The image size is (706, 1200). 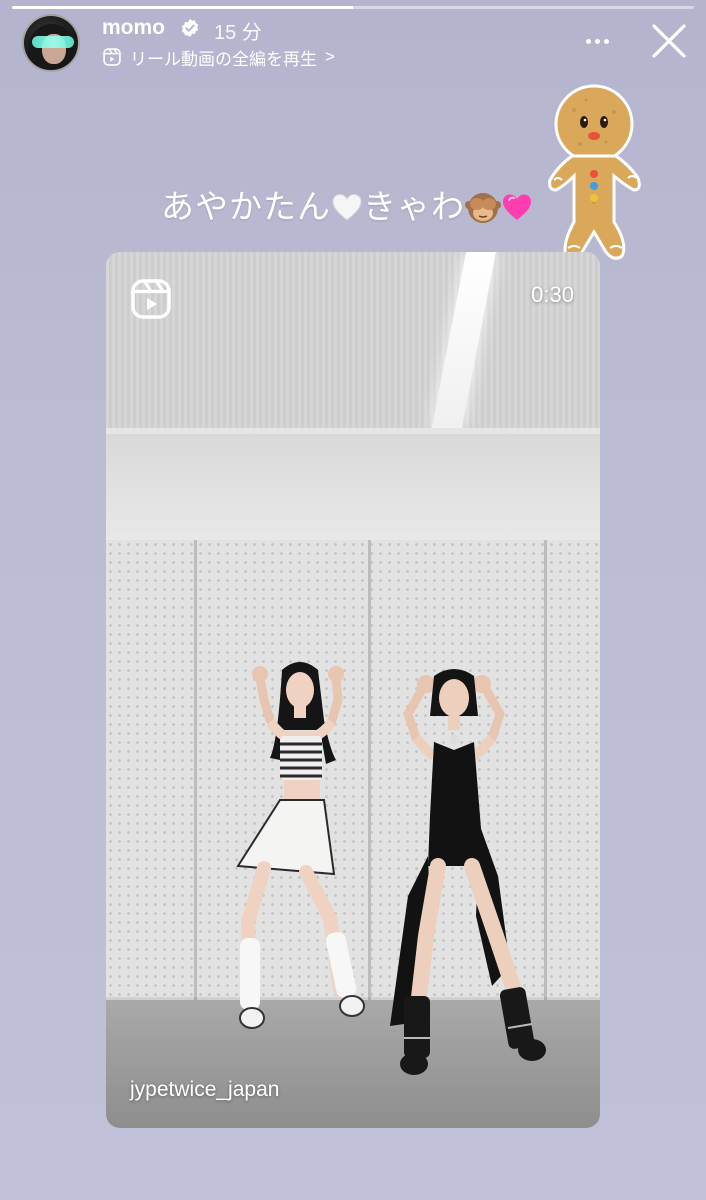 I want to click on story-header: momo 15 分 リール動画の全編を再生 >, so click(x=353, y=45).